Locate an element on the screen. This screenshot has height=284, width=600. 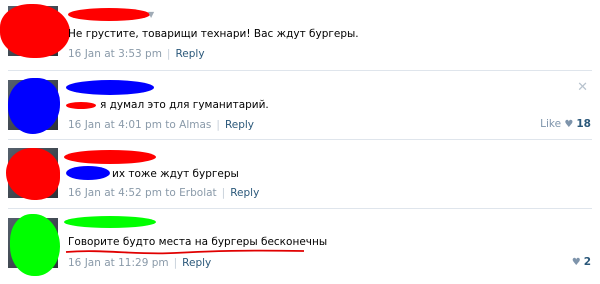
comment-text: я думал это для гуманитарий. is located at coordinates (184, 105).